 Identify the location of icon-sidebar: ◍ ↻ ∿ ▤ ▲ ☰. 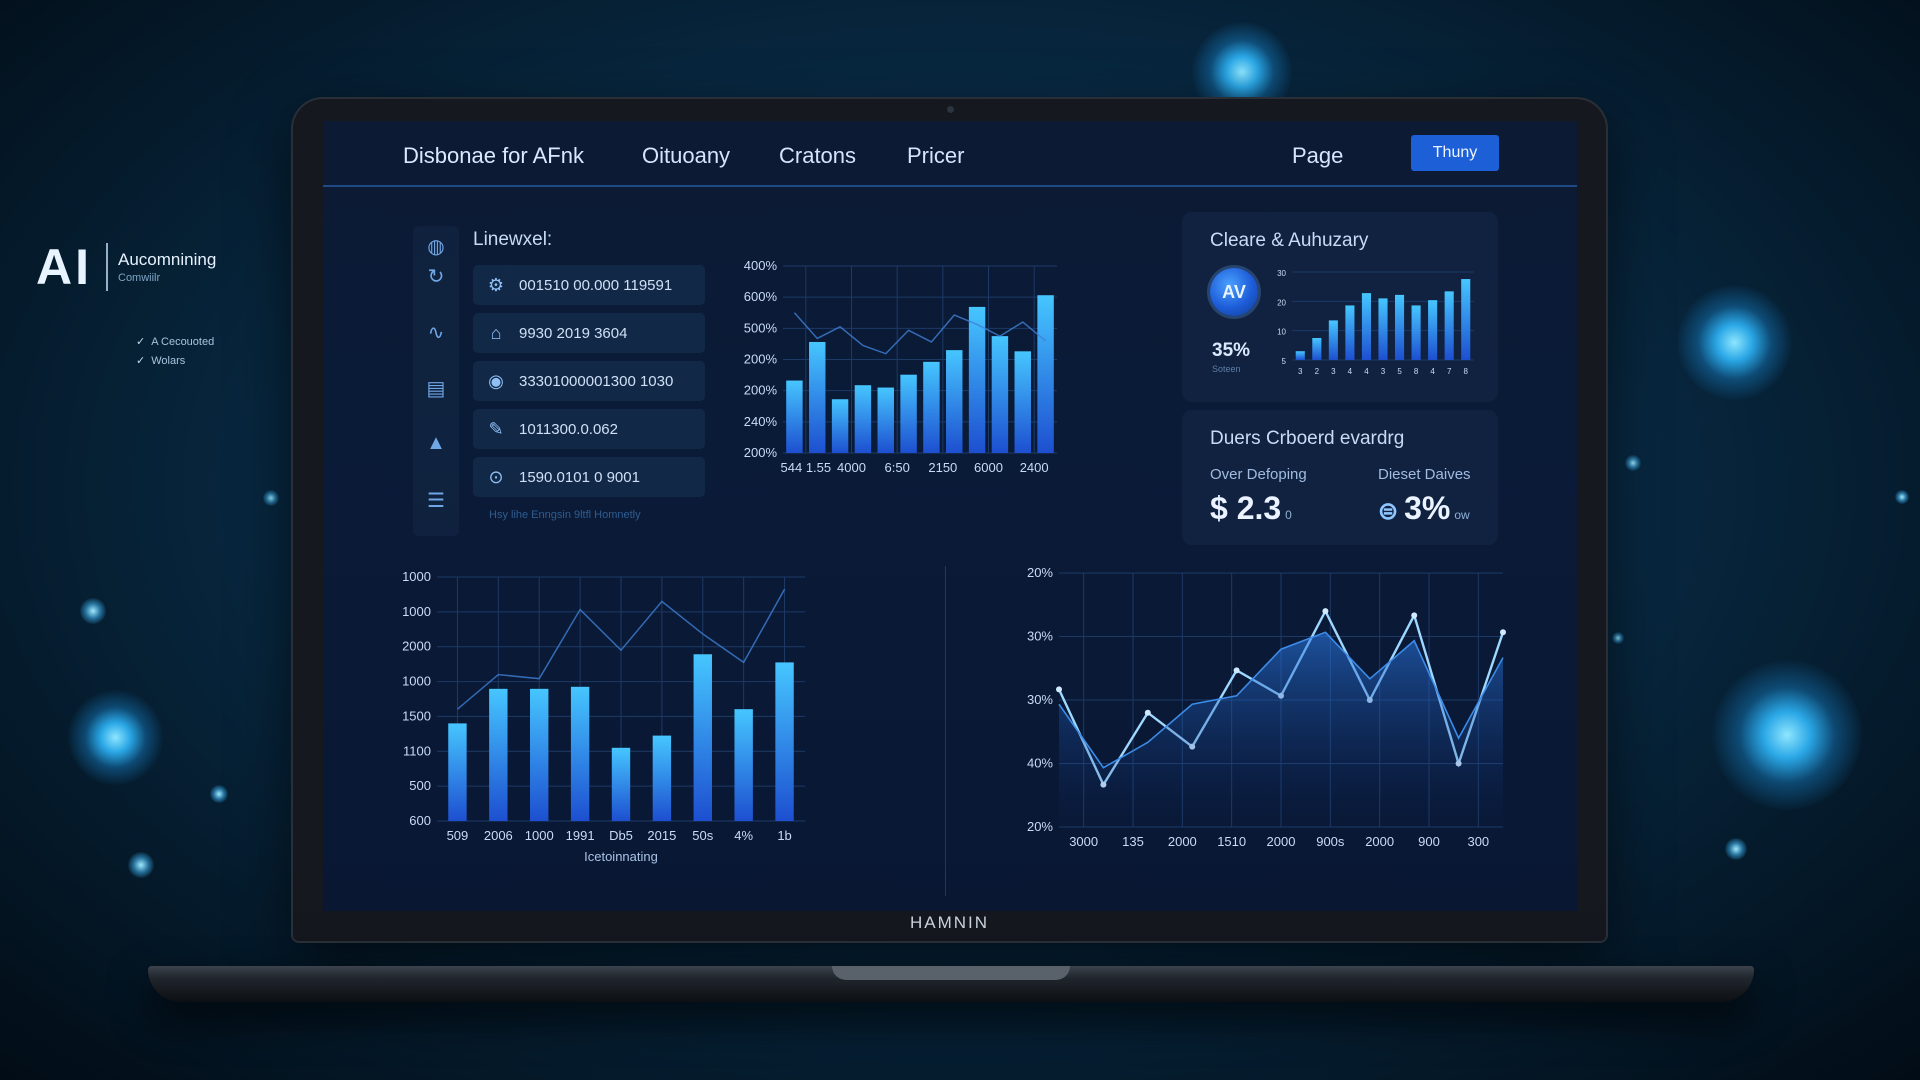
(436, 381).